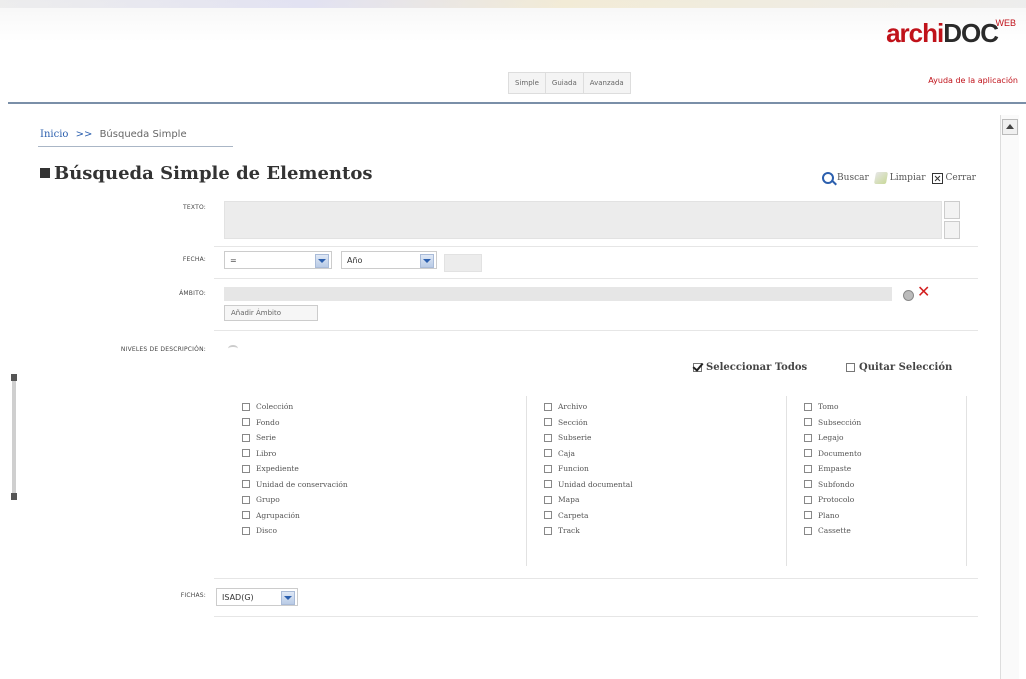  What do you see at coordinates (278, 260) in the screenshot?
I see `fecha-operator-select: =` at bounding box center [278, 260].